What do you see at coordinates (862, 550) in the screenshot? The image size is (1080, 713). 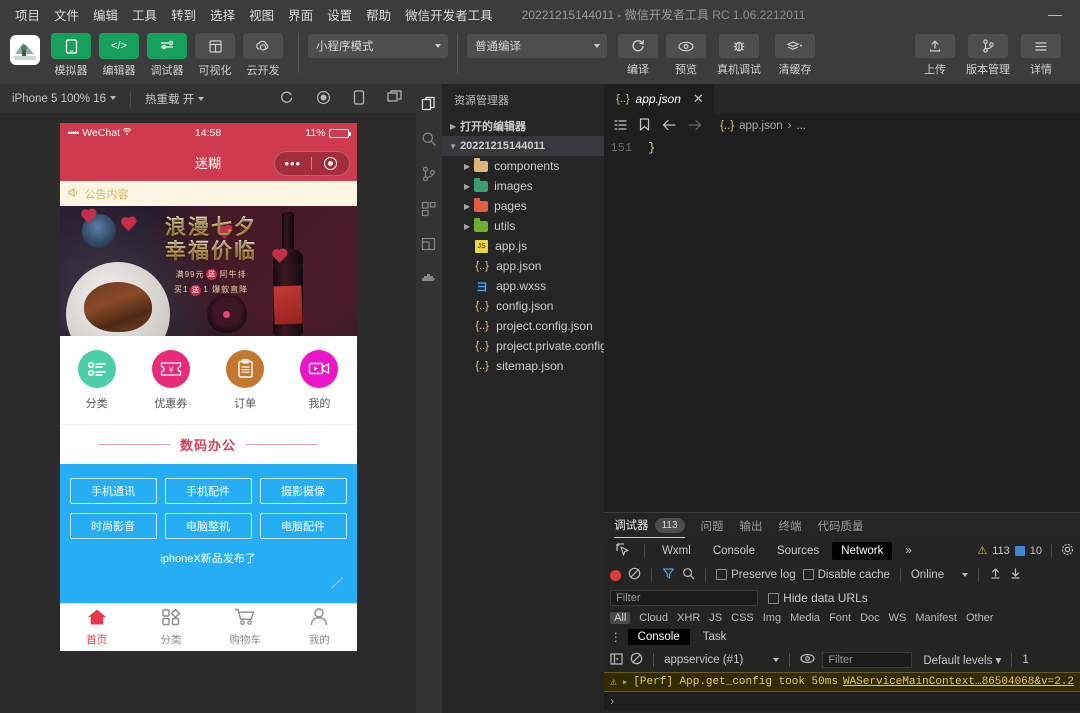 I see `devtools-tab-network: Network` at bounding box center [862, 550].